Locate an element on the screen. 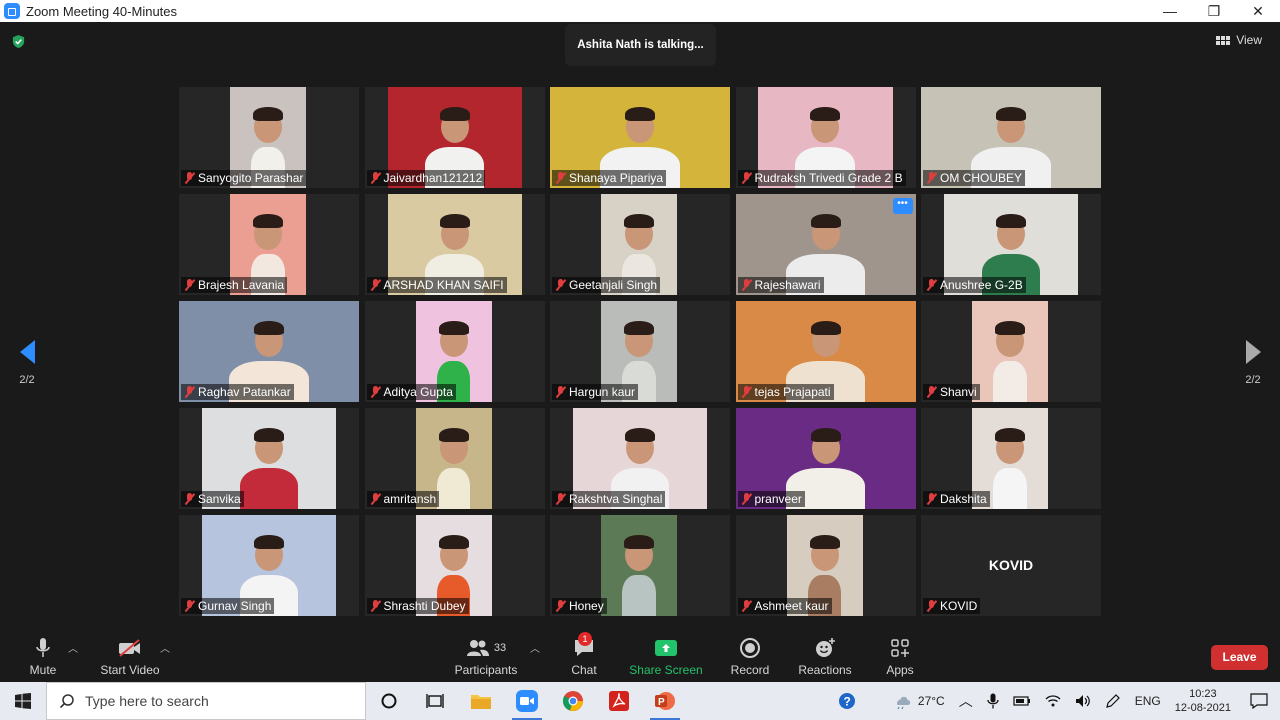  record-button: Record is located at coordinates (750, 656).